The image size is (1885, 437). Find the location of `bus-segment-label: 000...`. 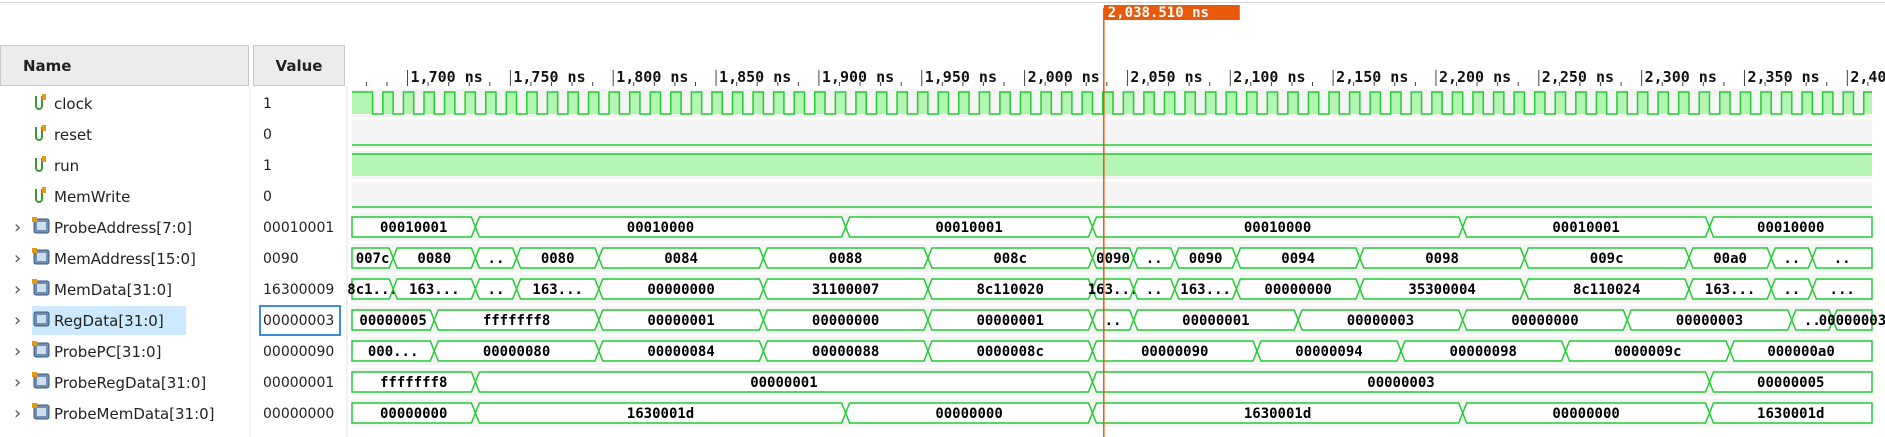

bus-segment-label: 000... is located at coordinates (393, 352).